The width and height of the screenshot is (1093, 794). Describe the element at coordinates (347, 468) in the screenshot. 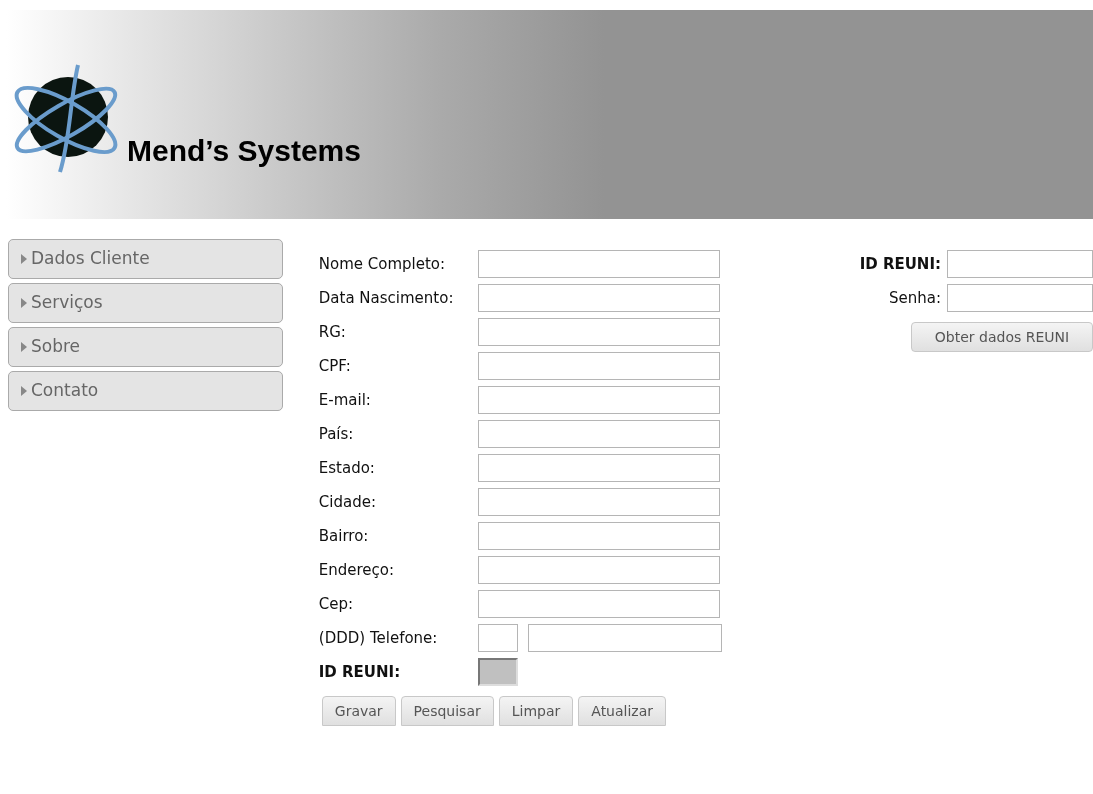

I see `field-label: Estado:` at that location.